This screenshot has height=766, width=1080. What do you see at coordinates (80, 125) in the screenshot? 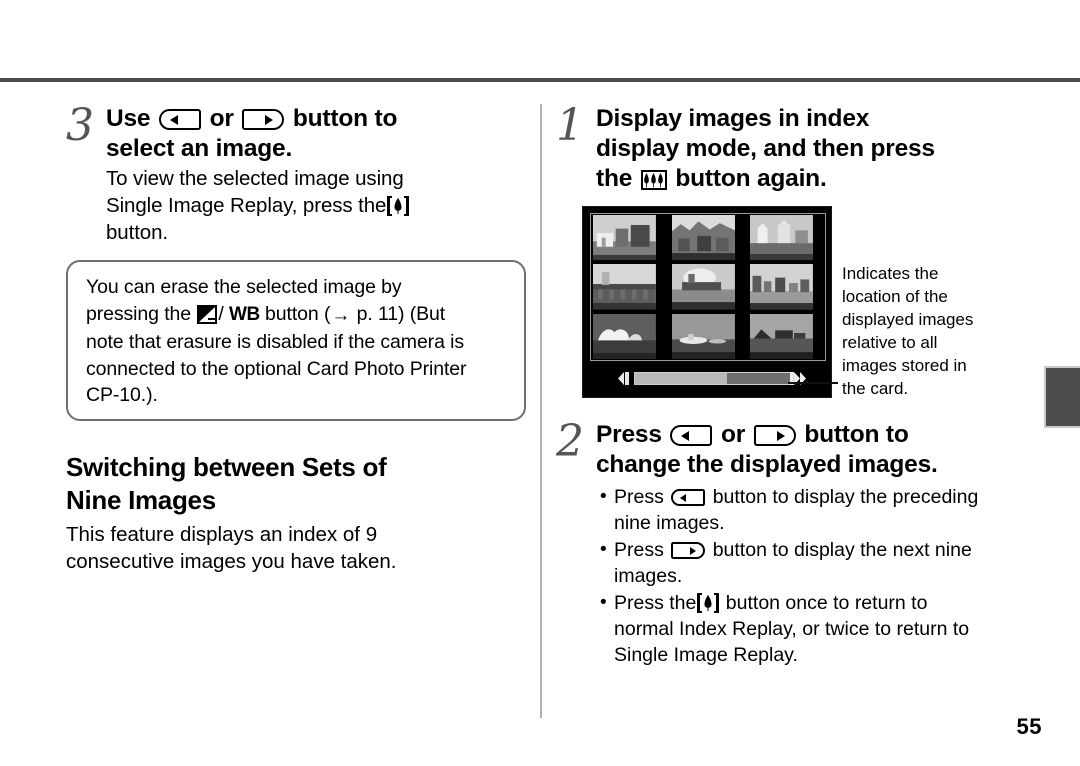
I see `step-3-number: 3` at bounding box center [80, 125].